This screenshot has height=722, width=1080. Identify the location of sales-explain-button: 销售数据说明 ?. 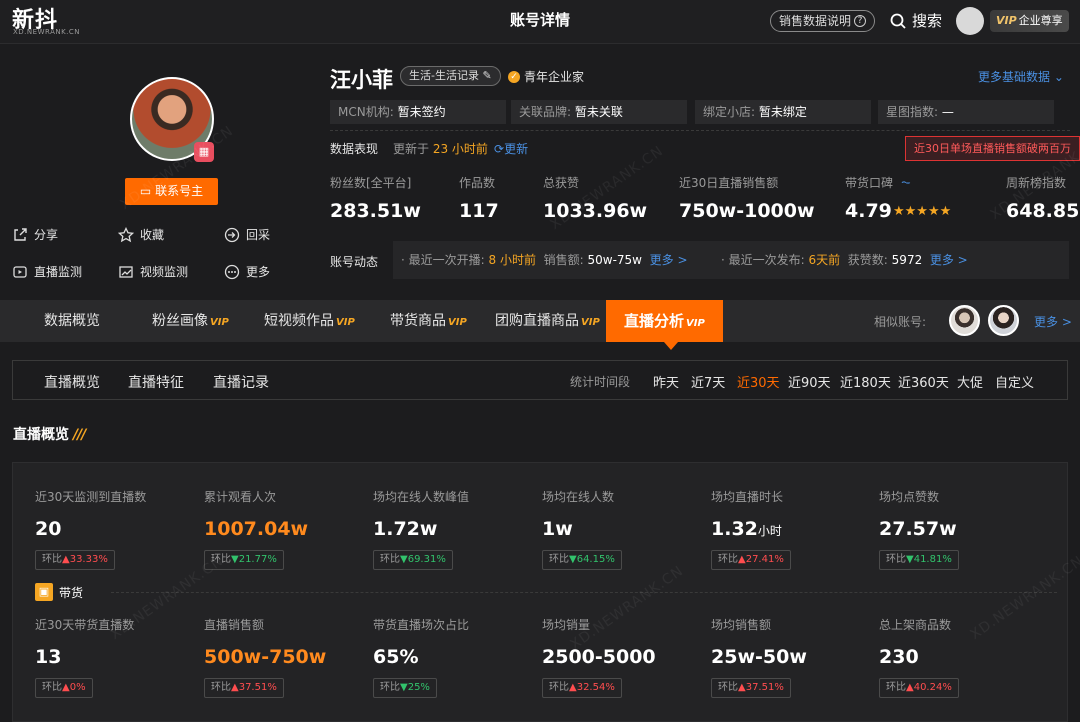
(823, 21).